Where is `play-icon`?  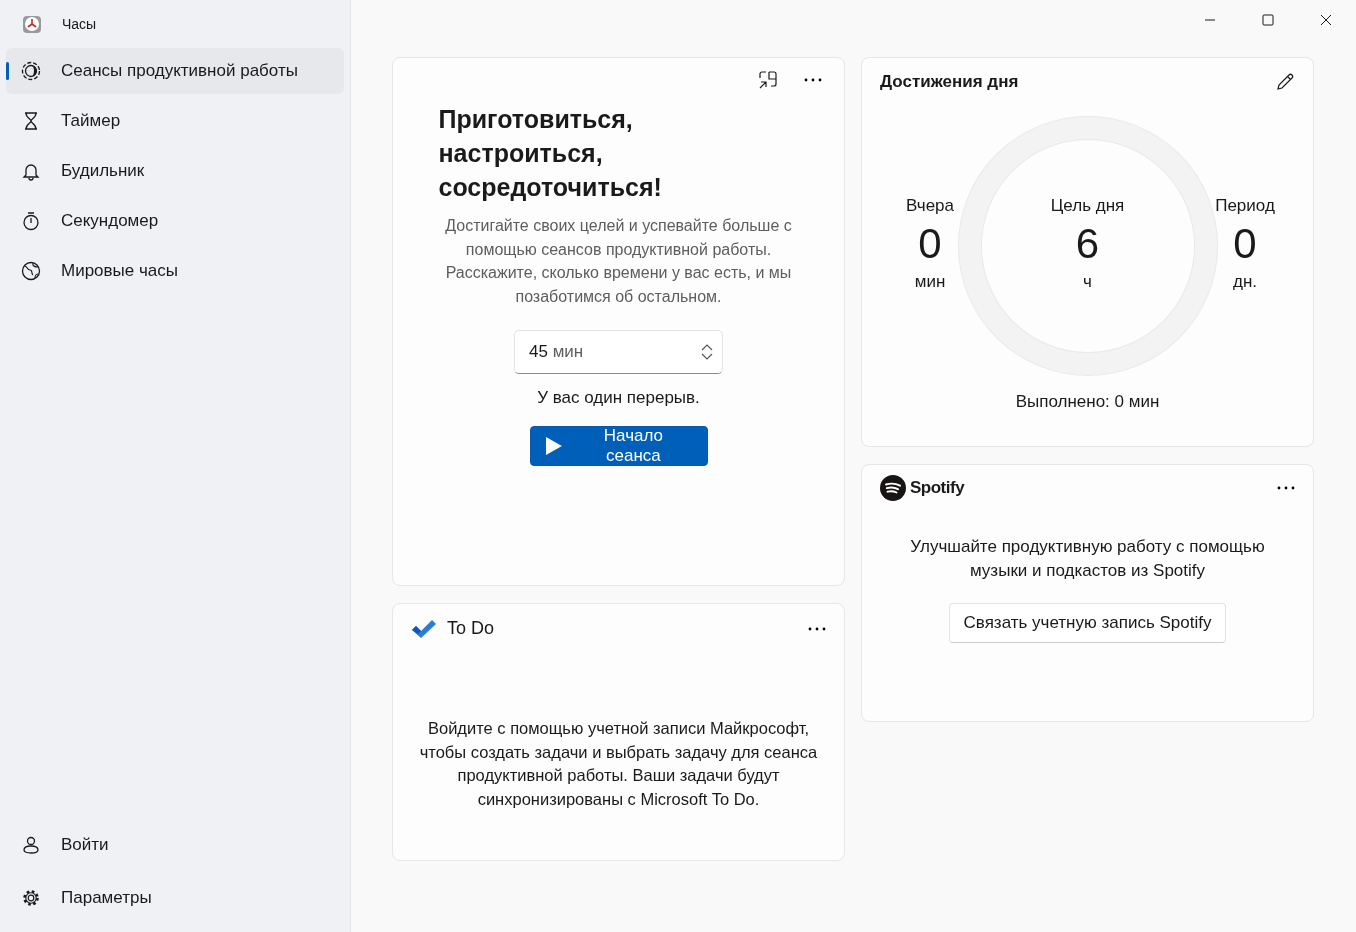 play-icon is located at coordinates (553, 446).